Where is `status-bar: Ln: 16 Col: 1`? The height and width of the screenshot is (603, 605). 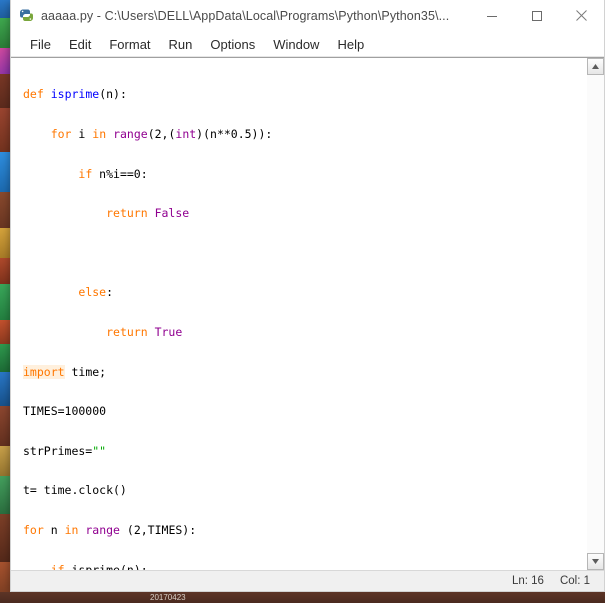
status-bar: Ln: 16 Col: 1 is located at coordinates (307, 580).